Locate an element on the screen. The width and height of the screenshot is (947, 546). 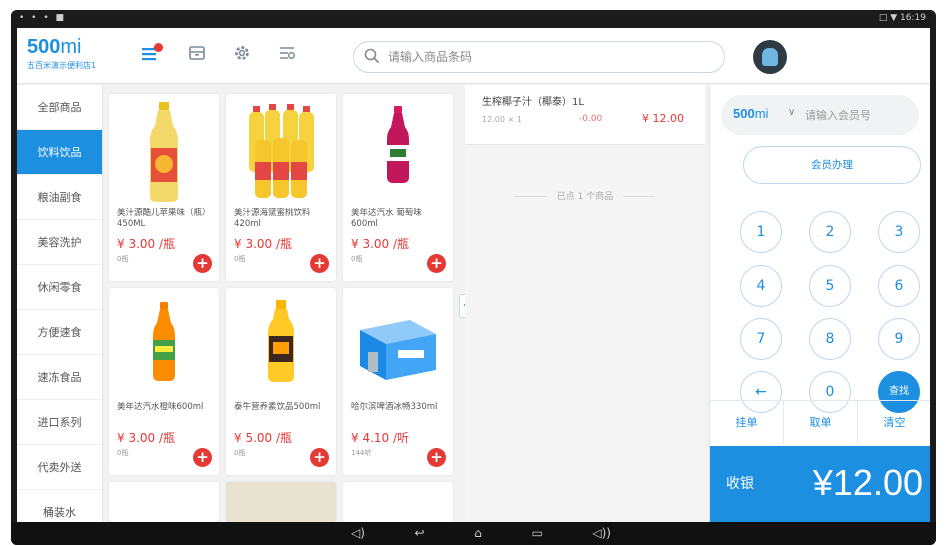
peach-juice-pack-image is located at coordinates (281, 151).